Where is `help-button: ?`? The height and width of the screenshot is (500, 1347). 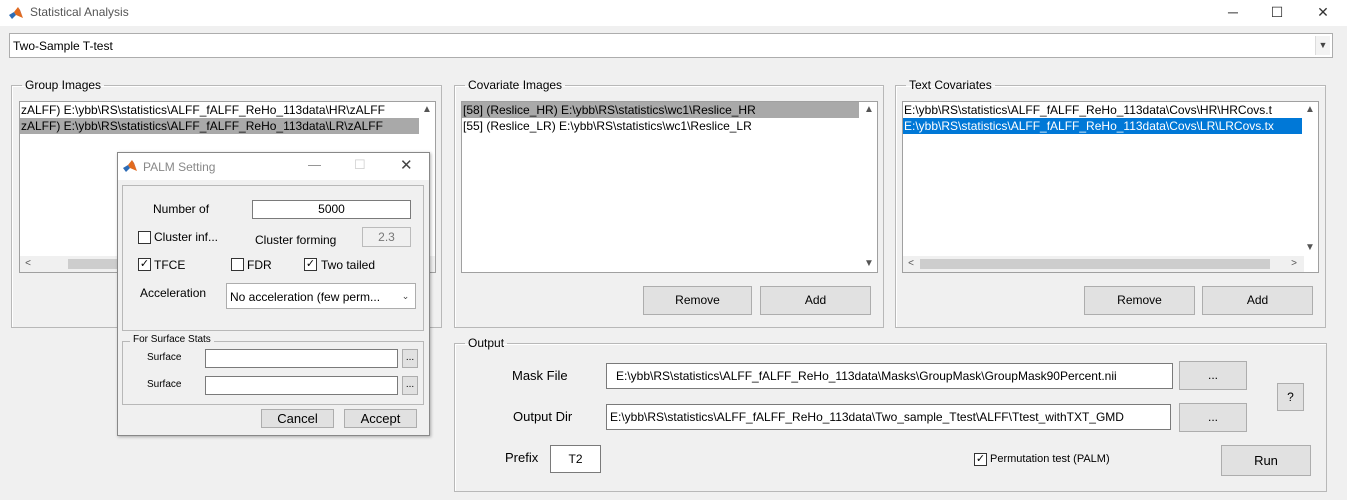 help-button: ? is located at coordinates (1290, 397).